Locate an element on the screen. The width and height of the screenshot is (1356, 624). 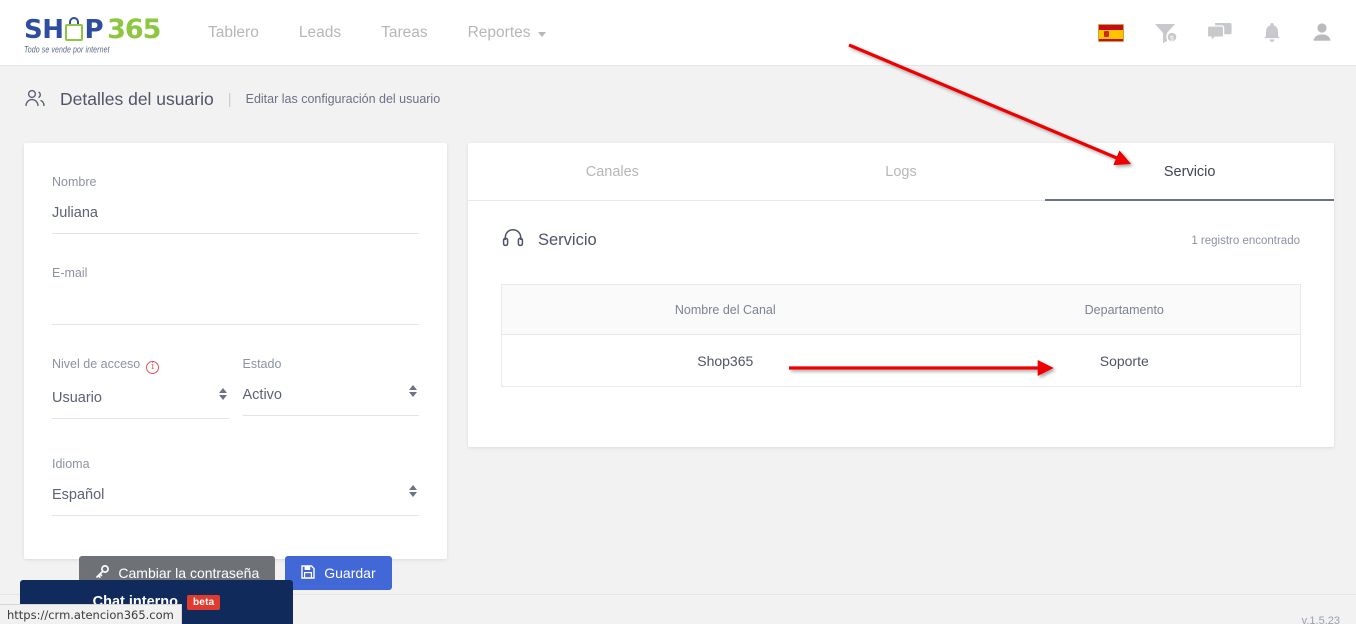
tab-label: Servicio is located at coordinates (1189, 171).